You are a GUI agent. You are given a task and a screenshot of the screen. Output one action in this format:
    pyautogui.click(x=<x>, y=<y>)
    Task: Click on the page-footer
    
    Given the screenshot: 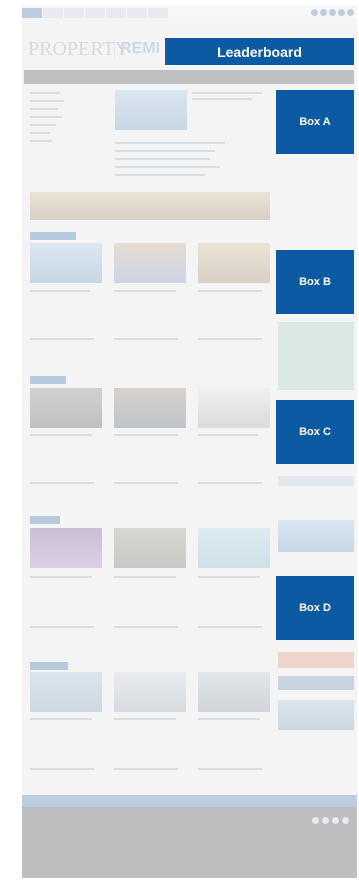 What is the action you would take?
    pyautogui.click(x=189, y=842)
    